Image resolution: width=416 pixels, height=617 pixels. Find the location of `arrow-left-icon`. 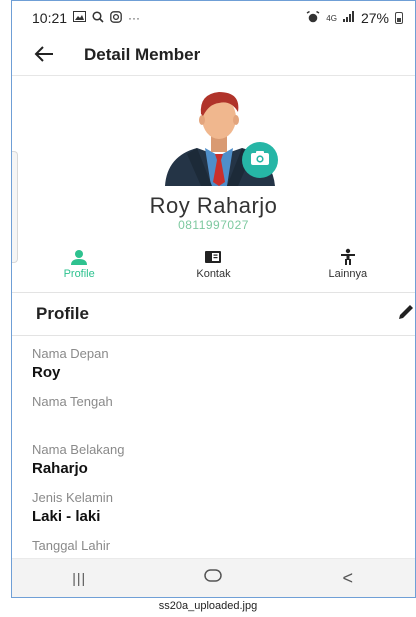

arrow-left-icon is located at coordinates (44, 55).